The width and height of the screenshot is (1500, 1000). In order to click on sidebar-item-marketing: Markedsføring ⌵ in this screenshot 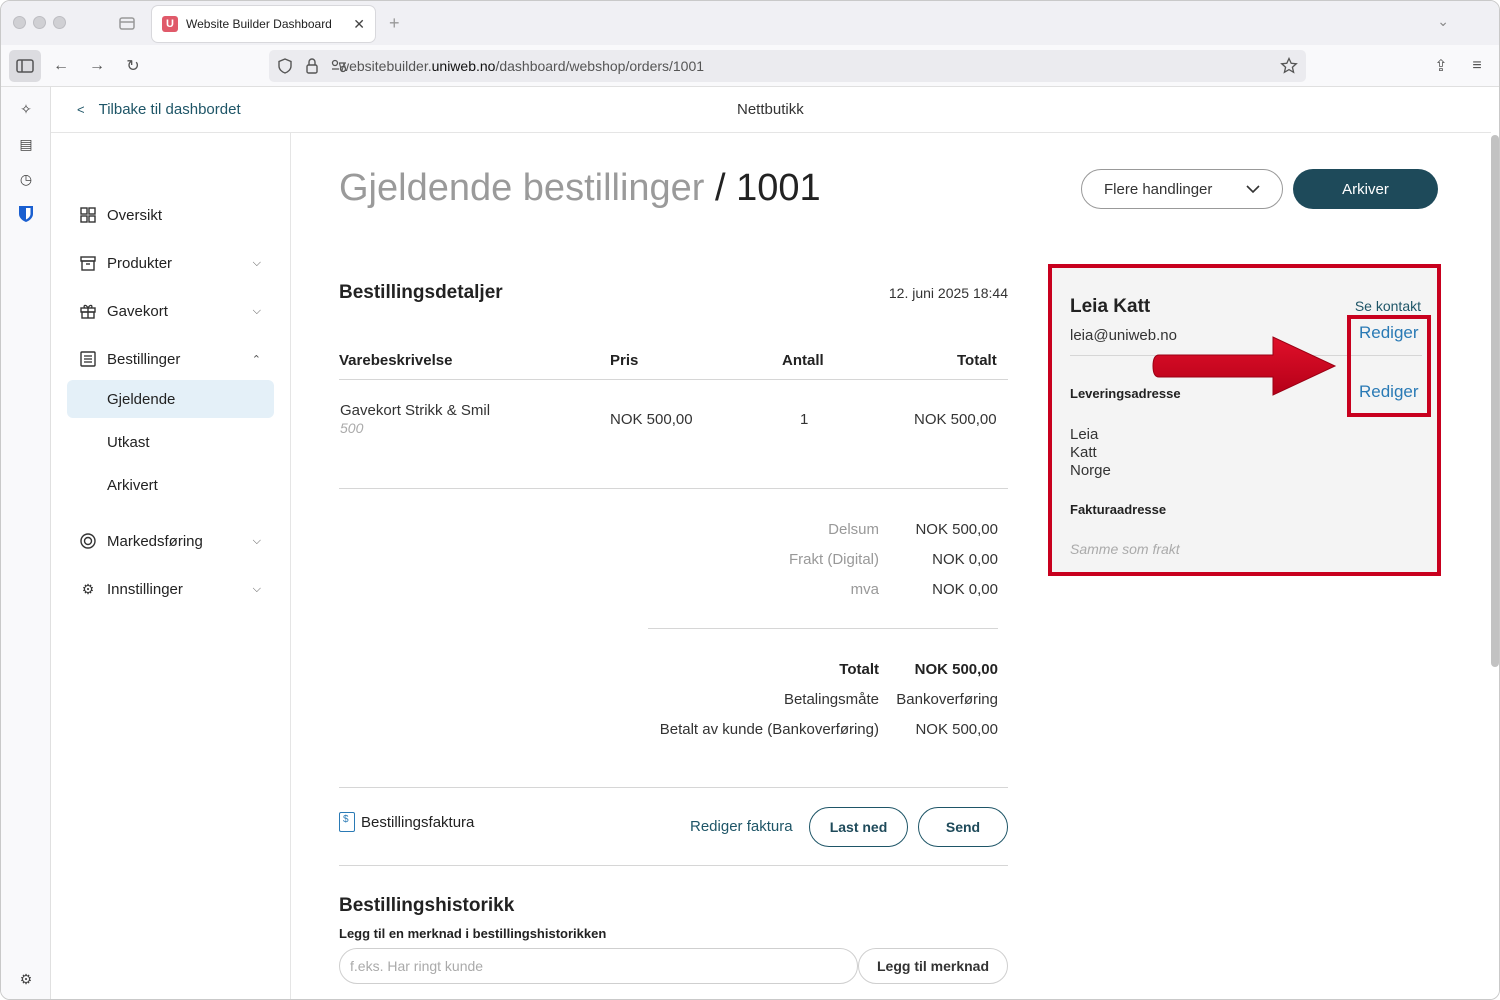, I will do `click(170, 541)`.